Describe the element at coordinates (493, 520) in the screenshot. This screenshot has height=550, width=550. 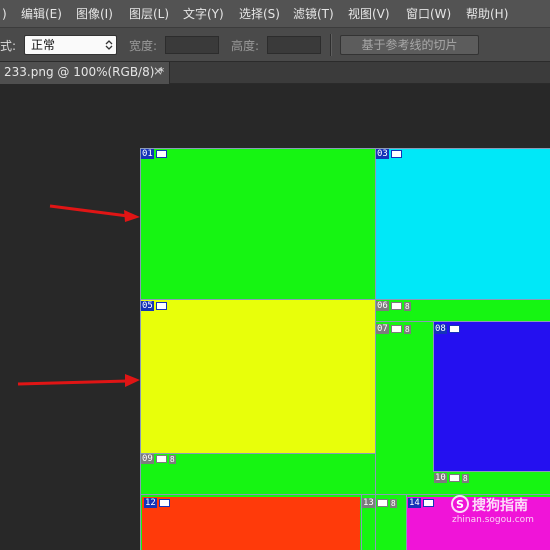
I see `watermark-url: zhinan.sogou.com` at that location.